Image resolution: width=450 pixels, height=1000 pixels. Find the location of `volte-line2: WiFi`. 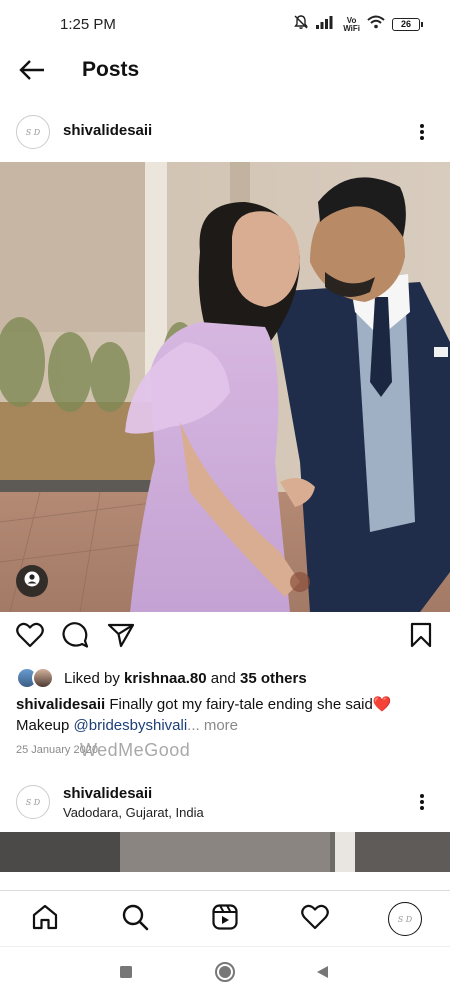

volte-line2: WiFi is located at coordinates (351, 28).